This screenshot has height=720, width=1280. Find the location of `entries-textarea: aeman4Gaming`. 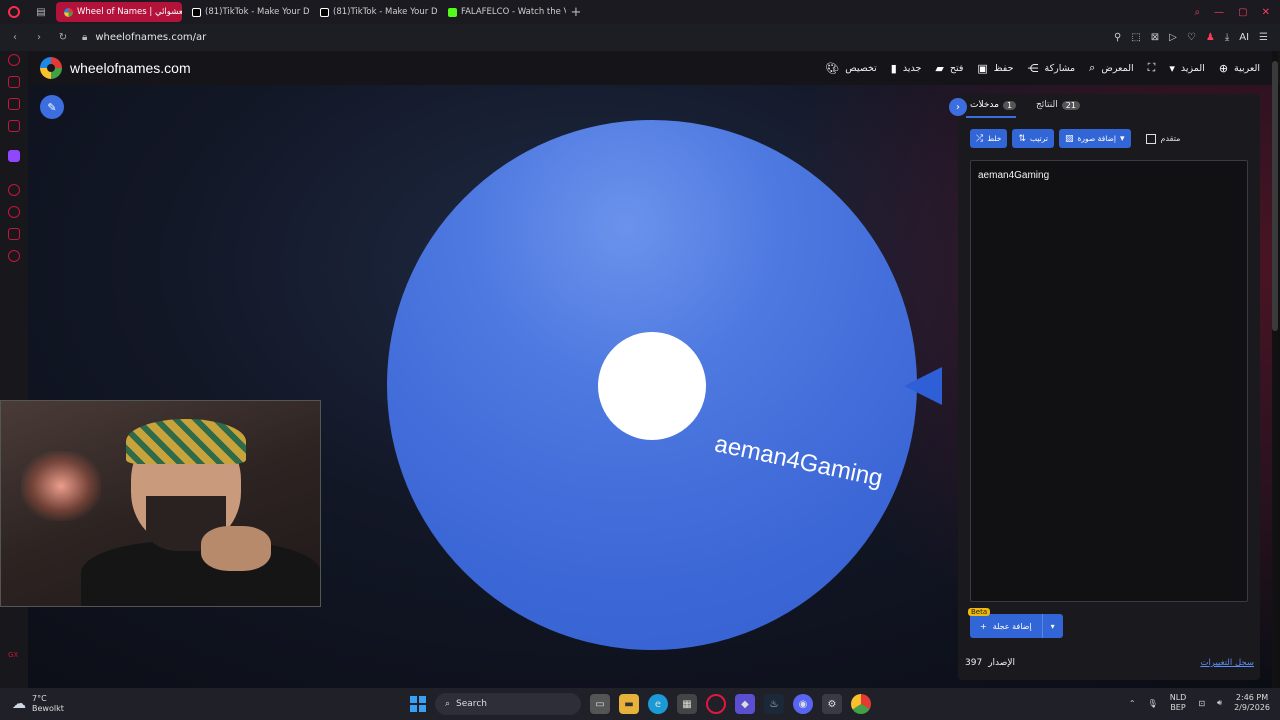

entries-textarea: aeman4Gaming is located at coordinates (1109, 381).